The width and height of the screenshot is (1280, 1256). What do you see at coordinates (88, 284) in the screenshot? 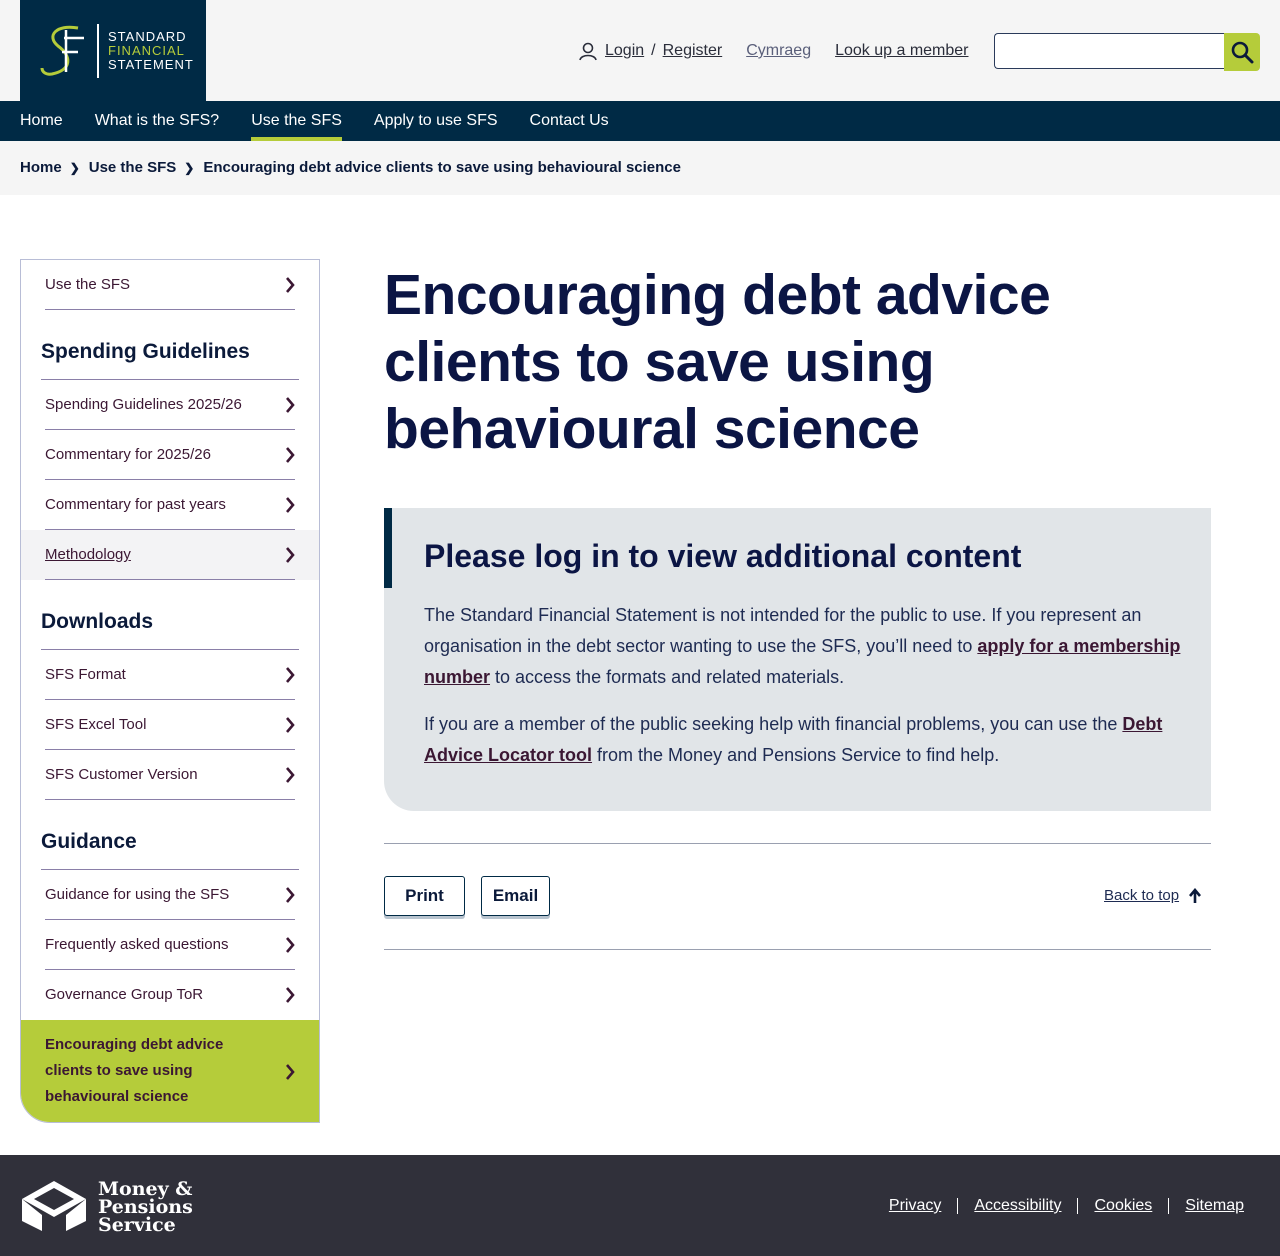
I see `sidebar-item-label: Use the SFS` at bounding box center [88, 284].